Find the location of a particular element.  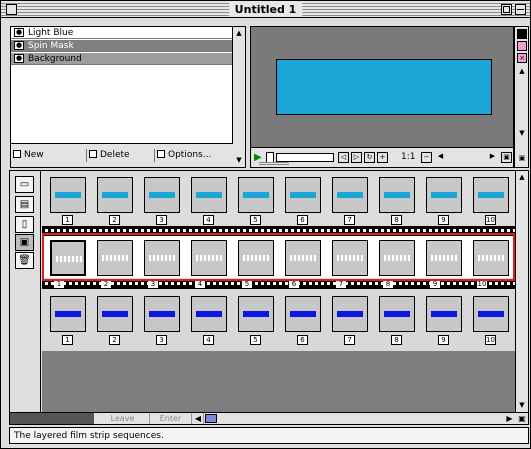

frame-number: 6 is located at coordinates (302, 220).